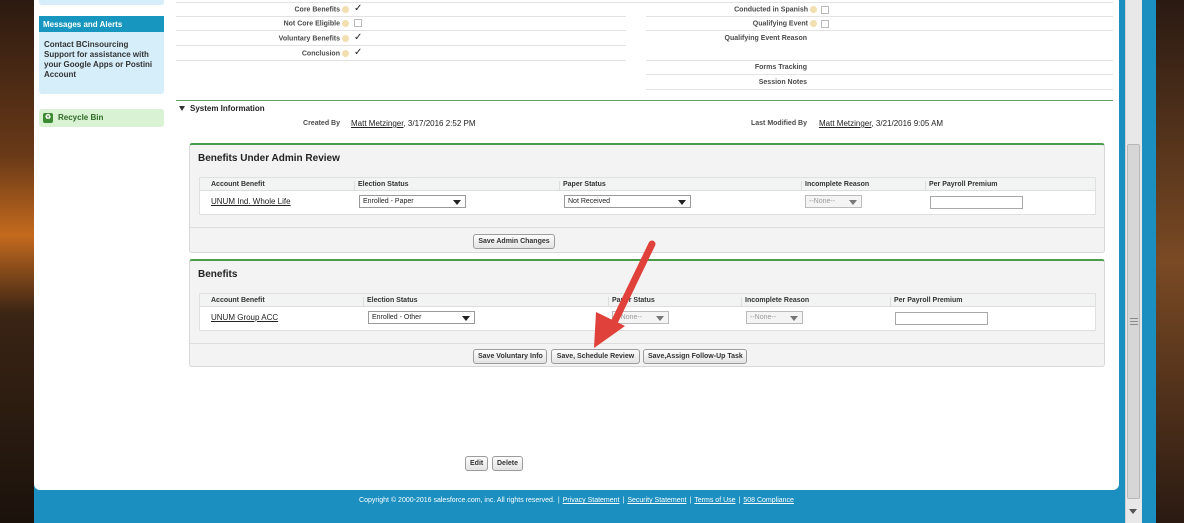 Image resolution: width=1184 pixels, height=523 pixels. What do you see at coordinates (1170, 261) in the screenshot?
I see `desktop-background-right` at bounding box center [1170, 261].